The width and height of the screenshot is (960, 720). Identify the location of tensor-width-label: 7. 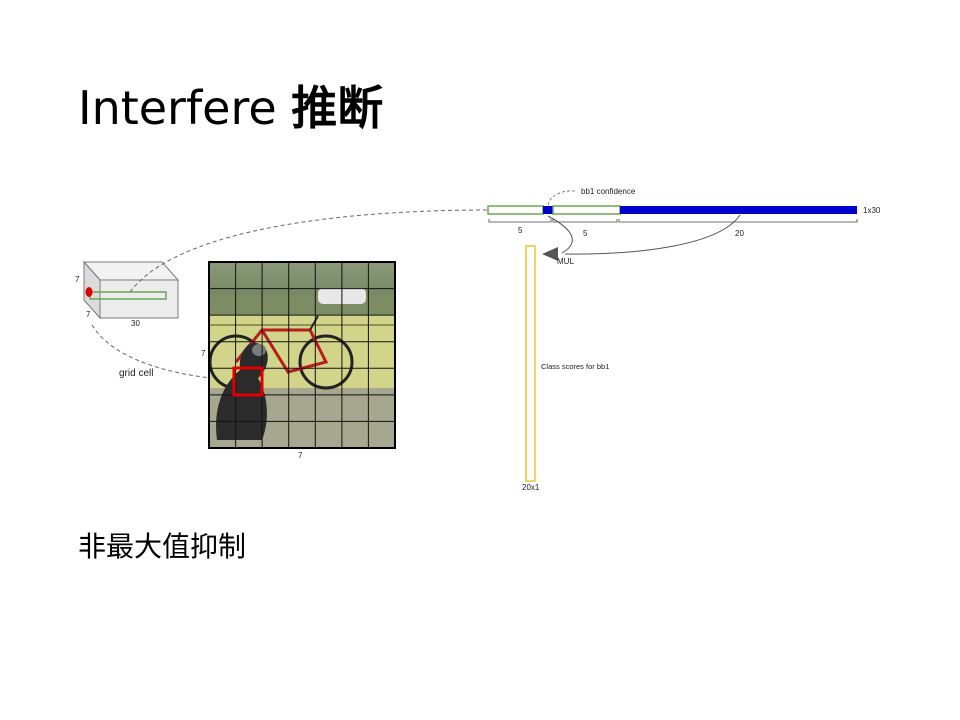
(88, 314).